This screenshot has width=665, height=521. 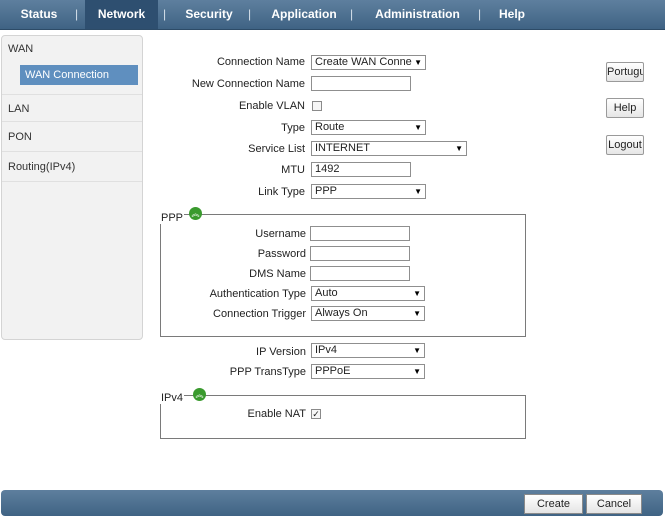 I want to click on type-value: Route, so click(x=330, y=127).